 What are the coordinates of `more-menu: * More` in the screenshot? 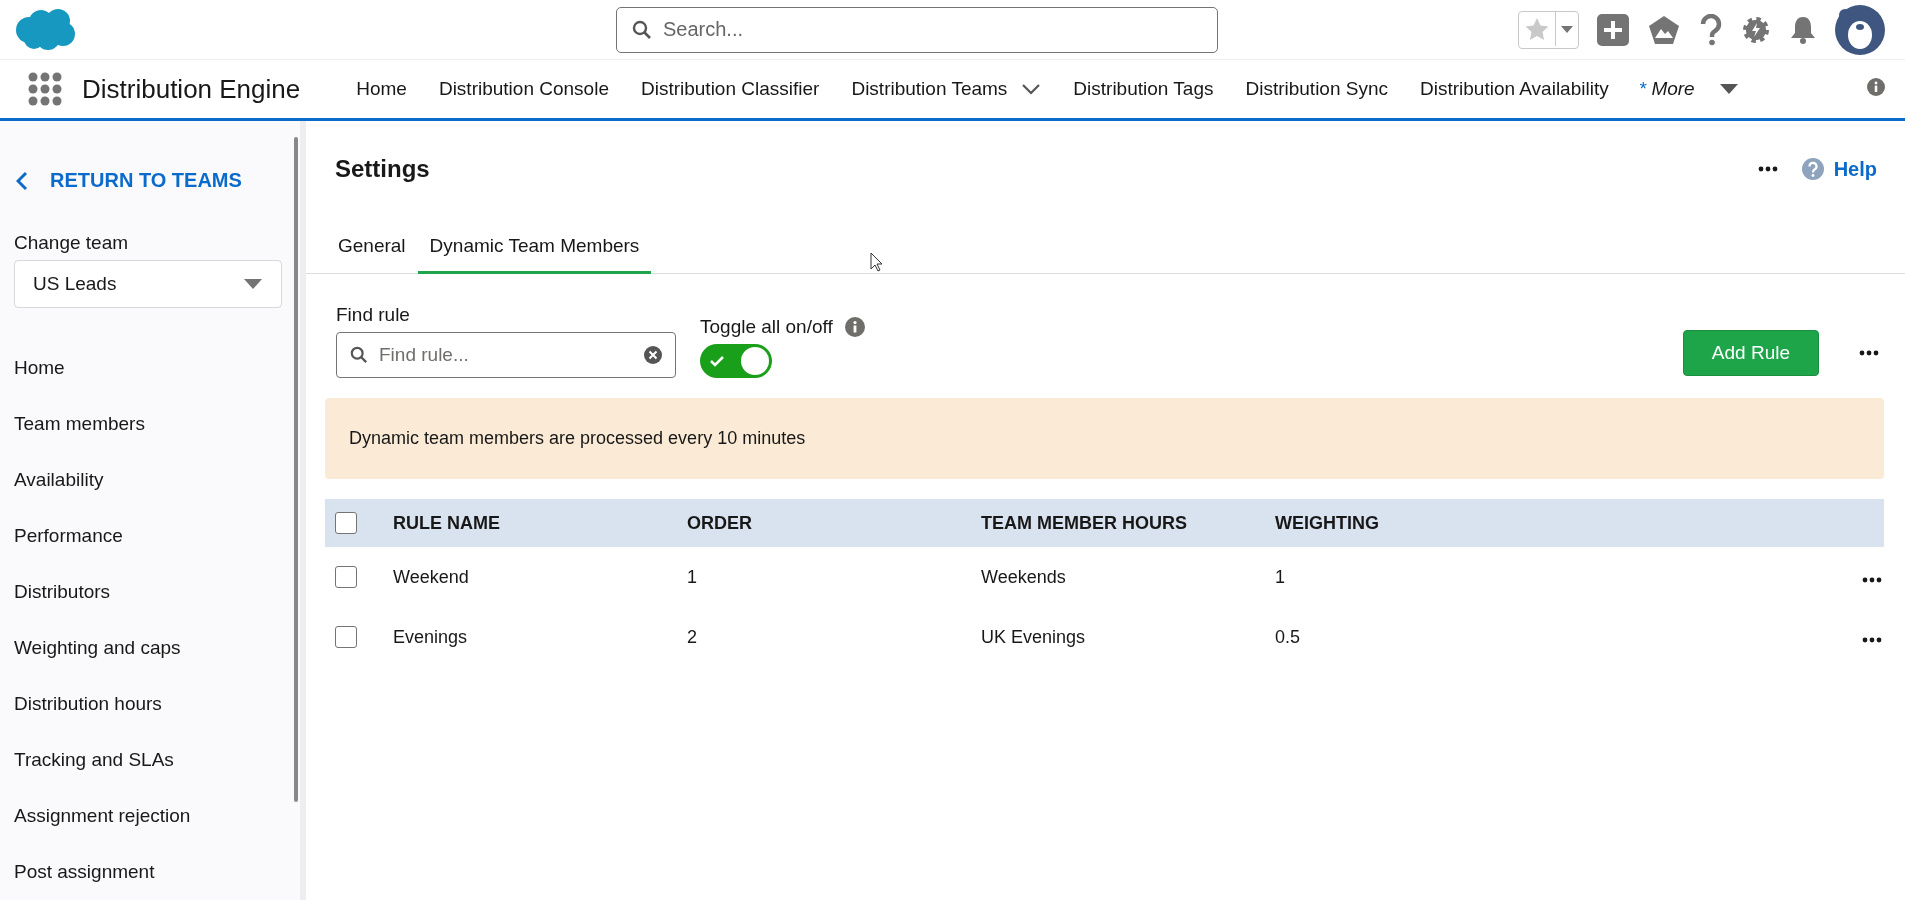 It's located at (1666, 89).